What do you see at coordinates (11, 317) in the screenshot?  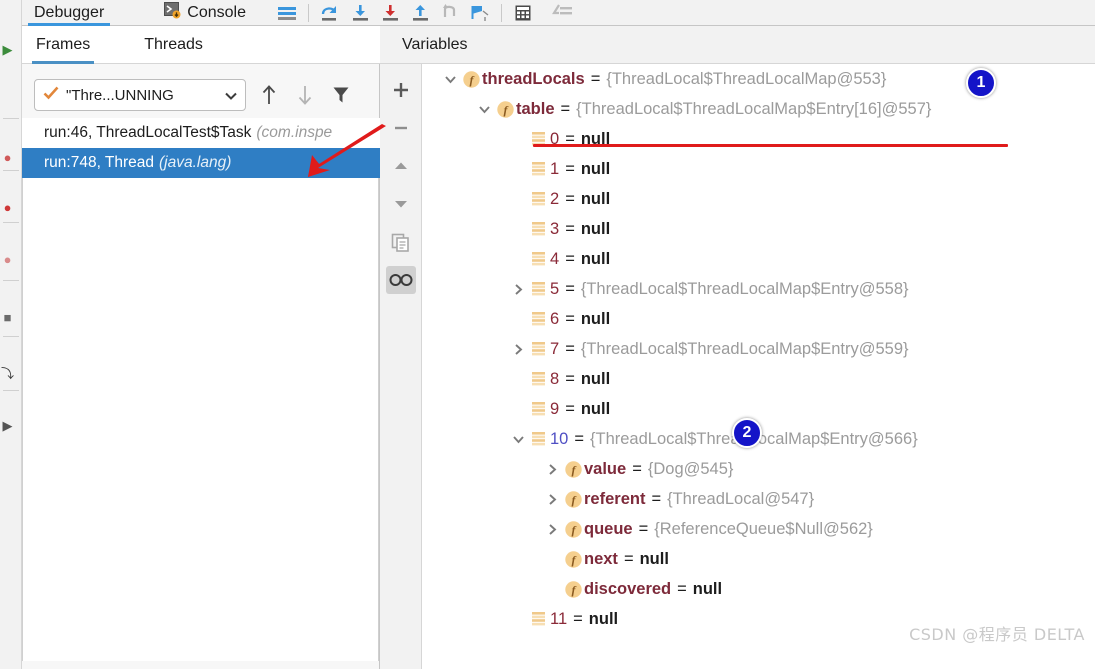 I see `stop-square-icon: ■` at bounding box center [11, 317].